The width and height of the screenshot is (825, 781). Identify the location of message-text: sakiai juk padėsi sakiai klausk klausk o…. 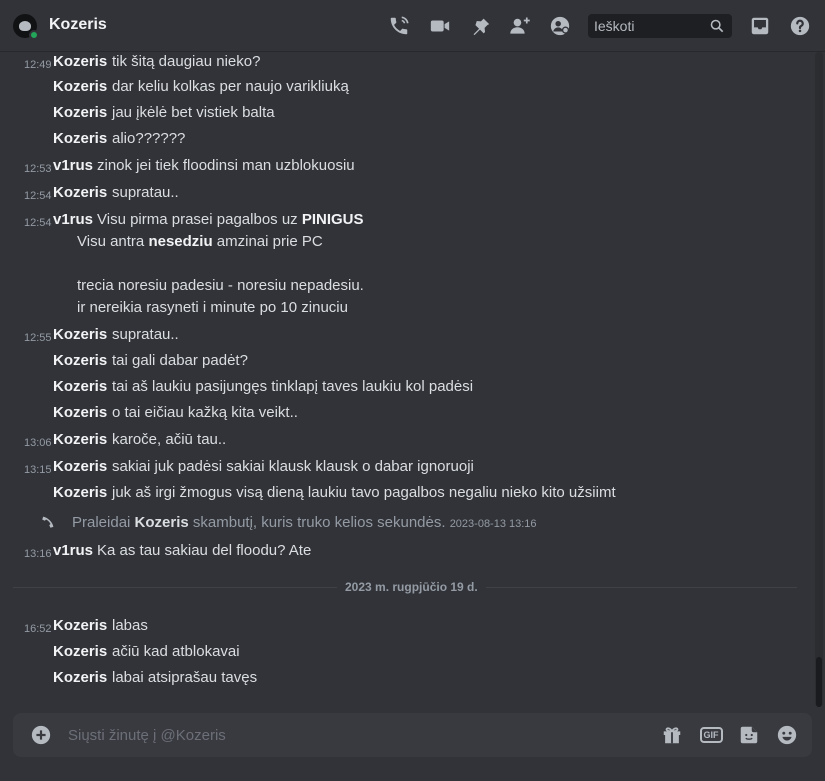
(293, 466).